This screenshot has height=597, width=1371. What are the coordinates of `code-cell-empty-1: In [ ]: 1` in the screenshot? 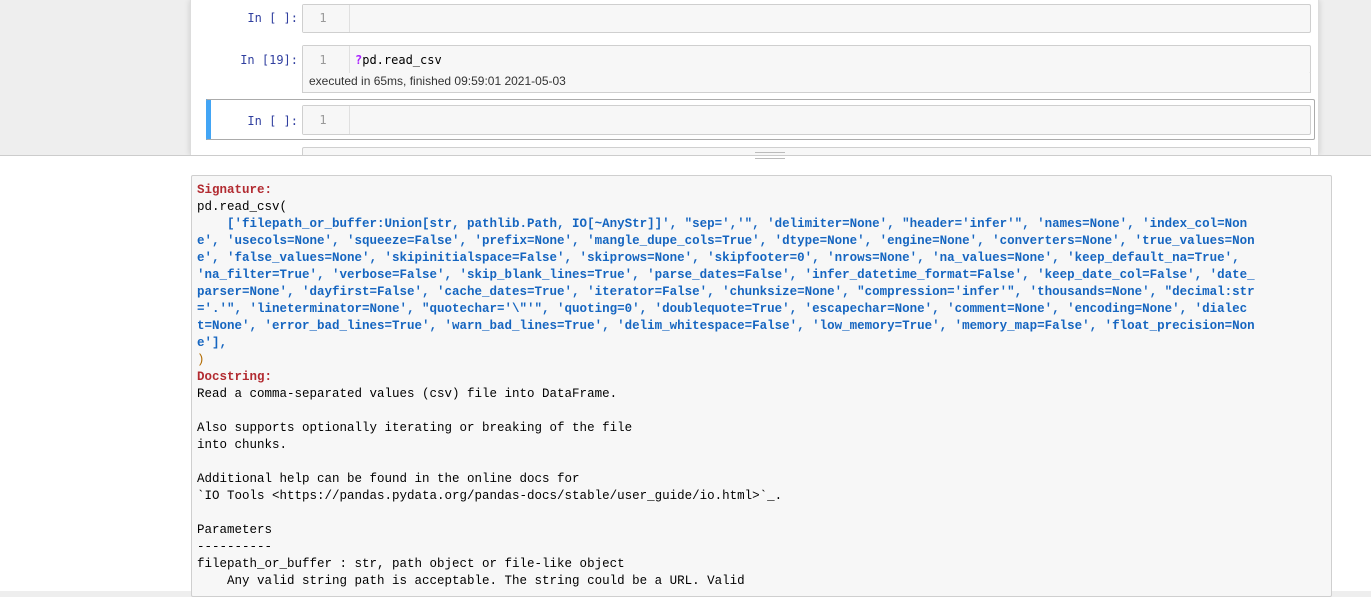 It's located at (754, 18).